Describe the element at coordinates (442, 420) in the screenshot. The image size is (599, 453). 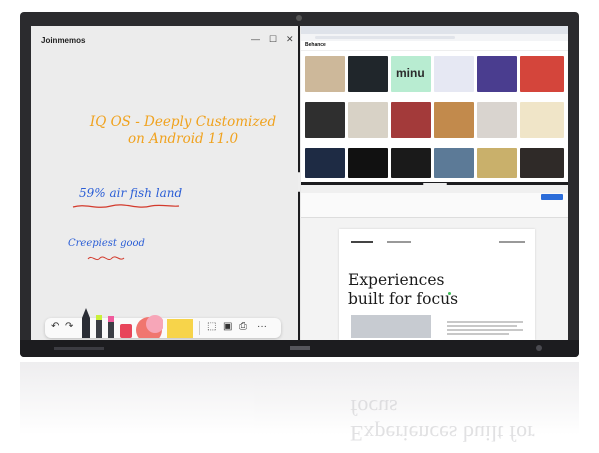
I see `reflection-text: Experiences built for focus` at that location.